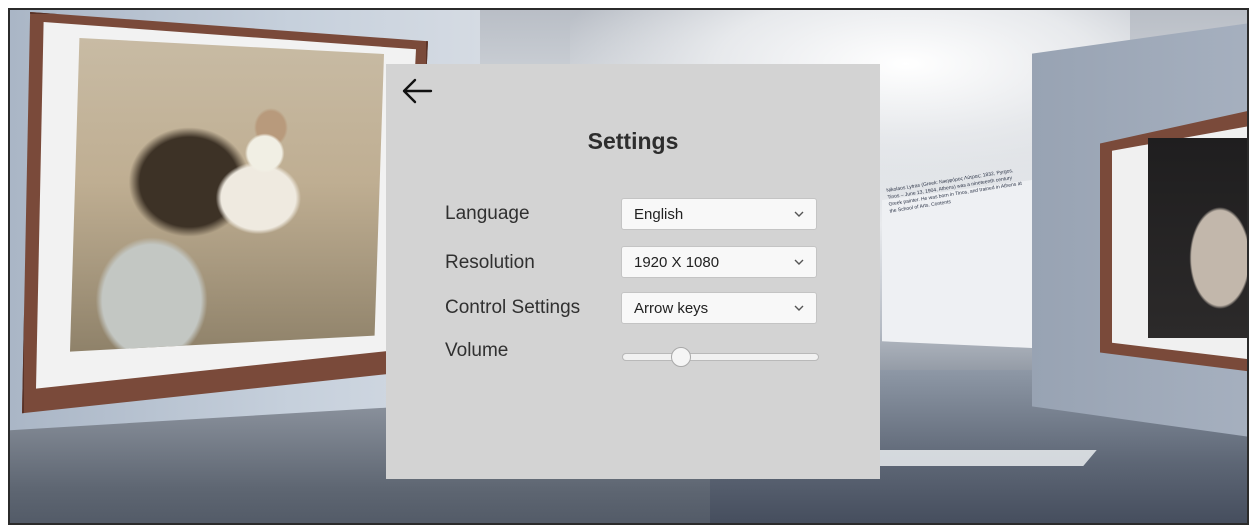  I want to click on resolution-label: Resolution, so click(490, 262).